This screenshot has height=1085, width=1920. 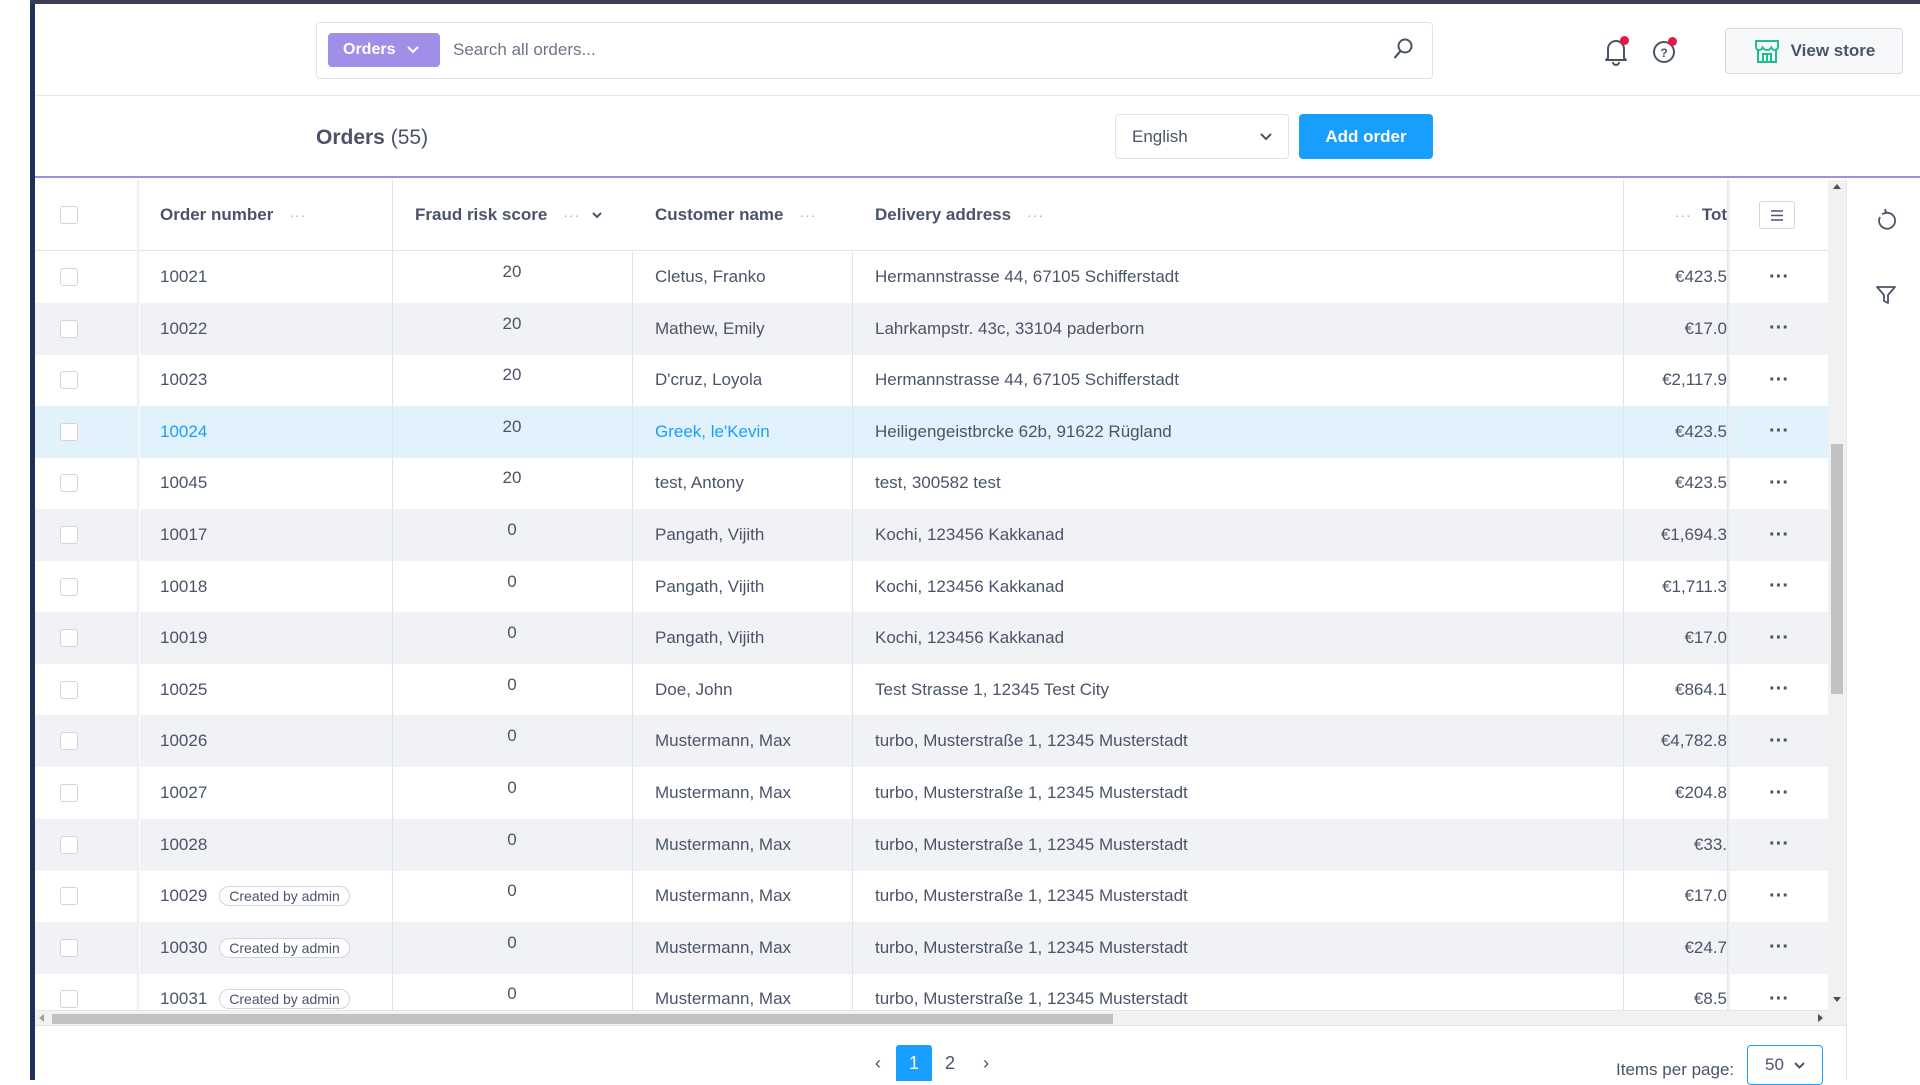 I want to click on order-number: 10027, so click(x=183, y=793).